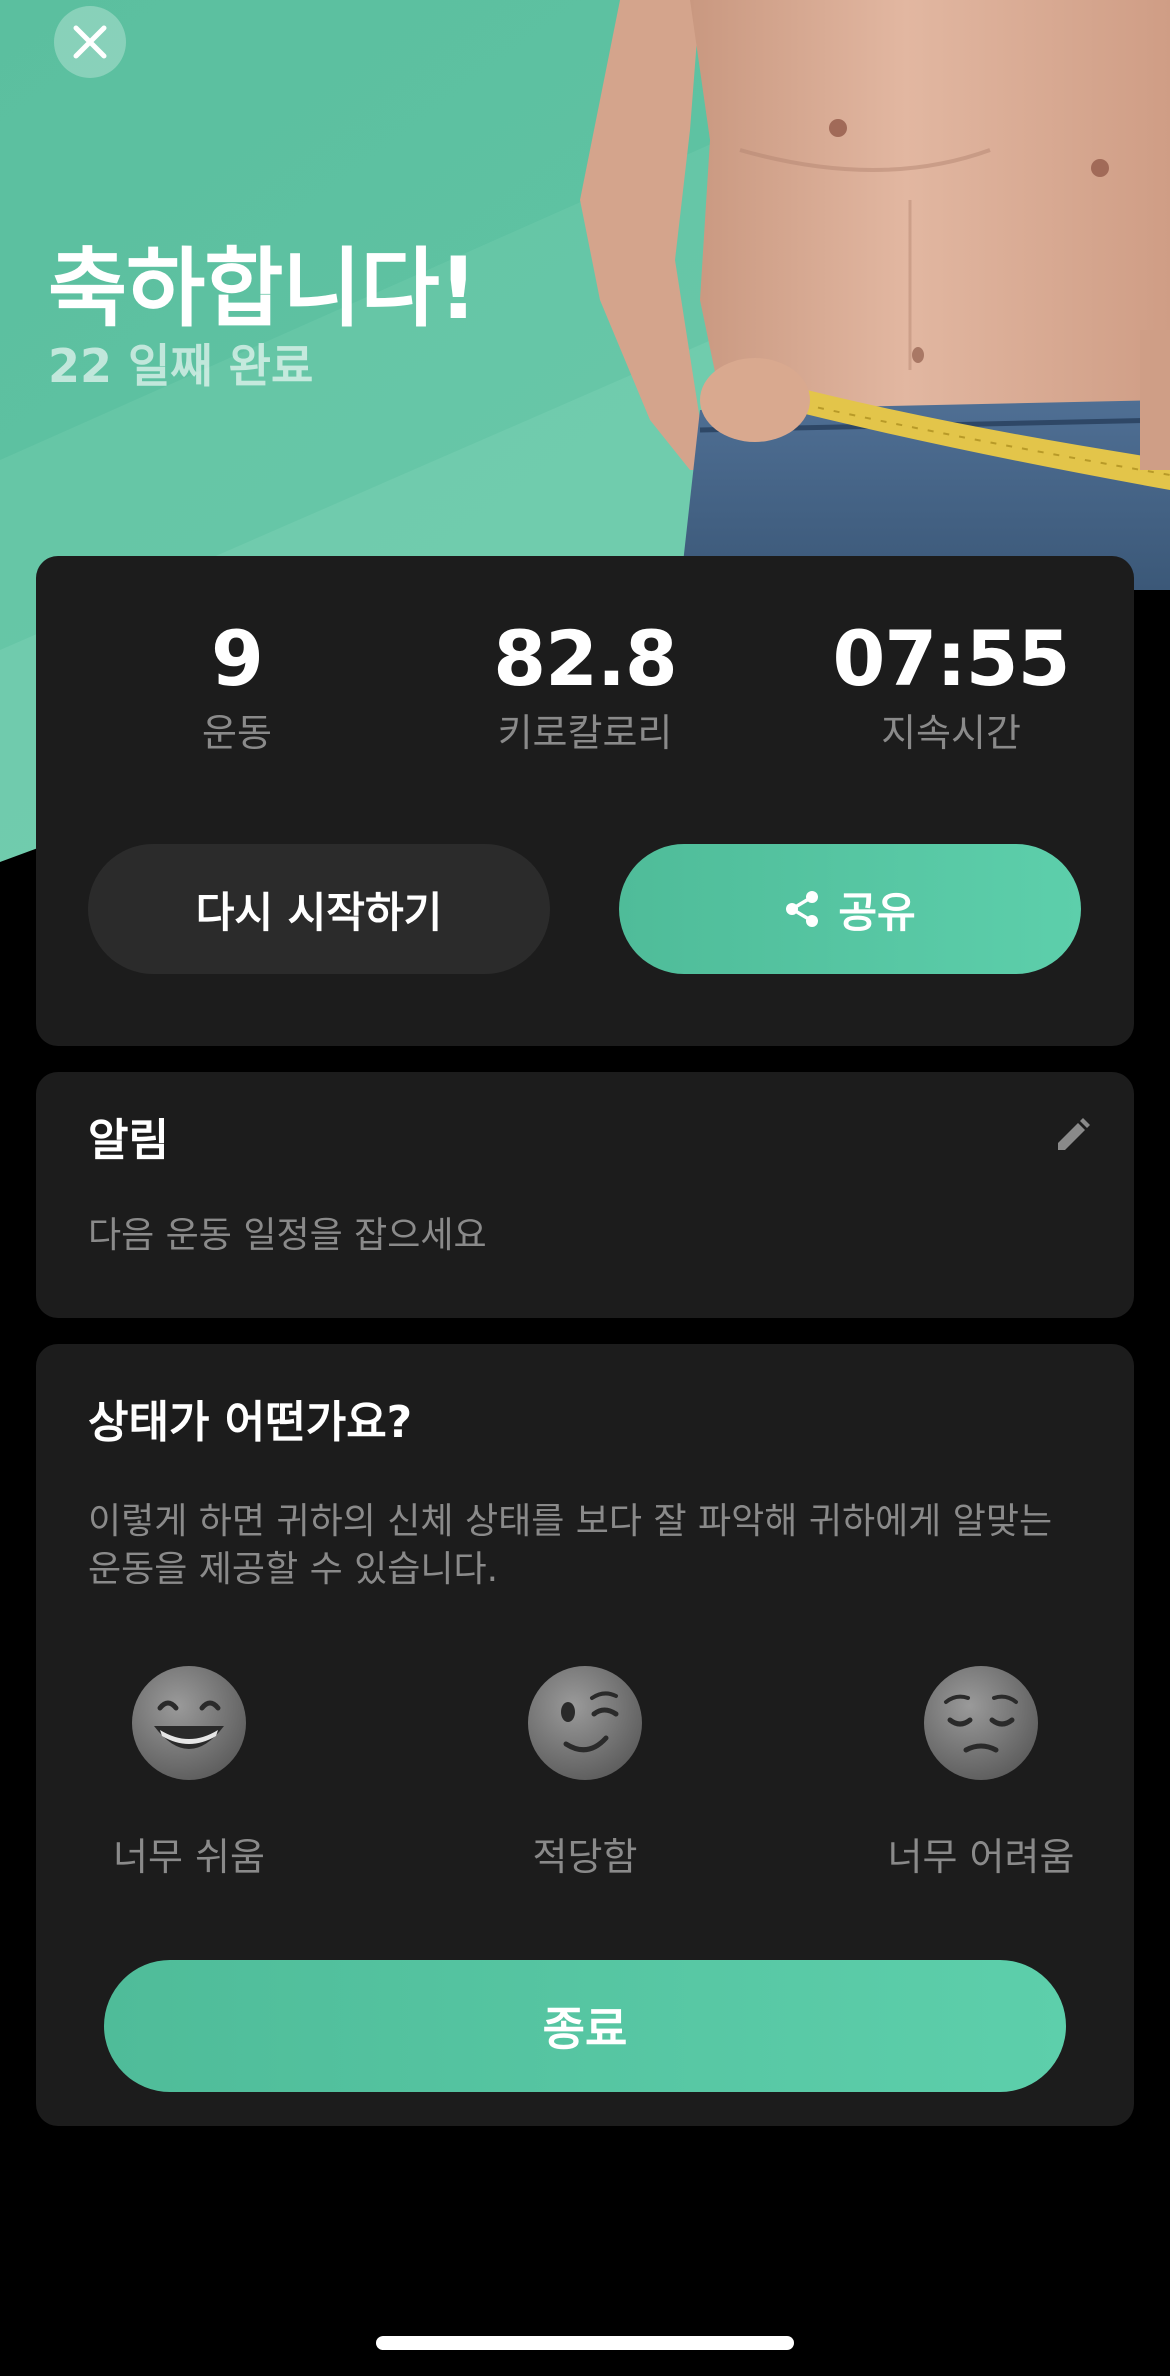 This screenshot has width=1170, height=2376. What do you see at coordinates (319, 912) in the screenshot?
I see `restart-button-label: 다시 시작하기` at bounding box center [319, 912].